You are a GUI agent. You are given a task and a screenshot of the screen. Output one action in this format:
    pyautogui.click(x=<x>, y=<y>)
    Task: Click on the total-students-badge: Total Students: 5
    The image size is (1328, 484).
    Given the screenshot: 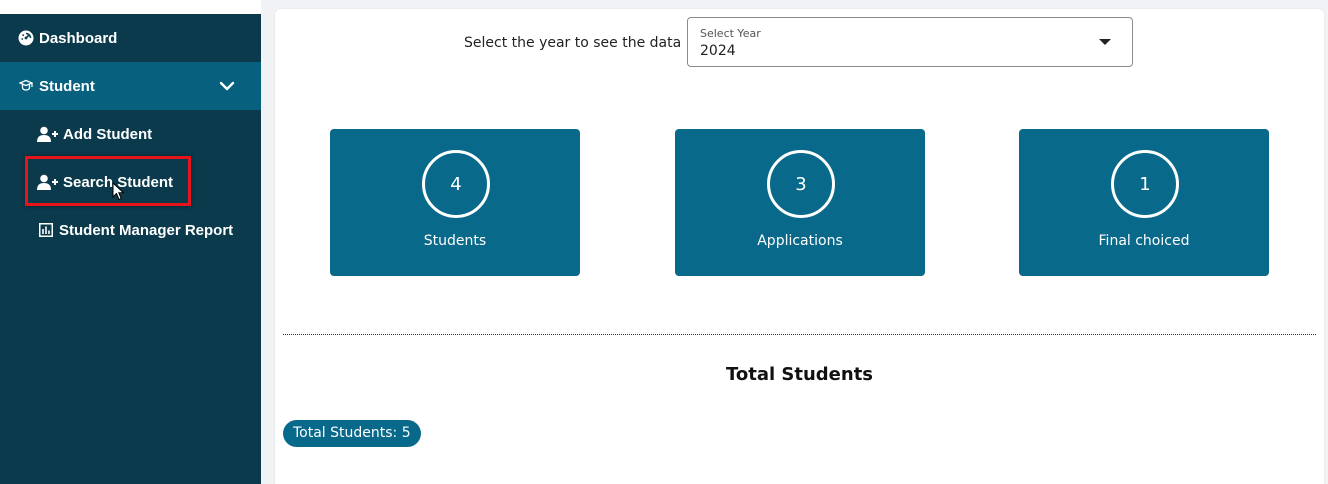 What is the action you would take?
    pyautogui.click(x=352, y=433)
    